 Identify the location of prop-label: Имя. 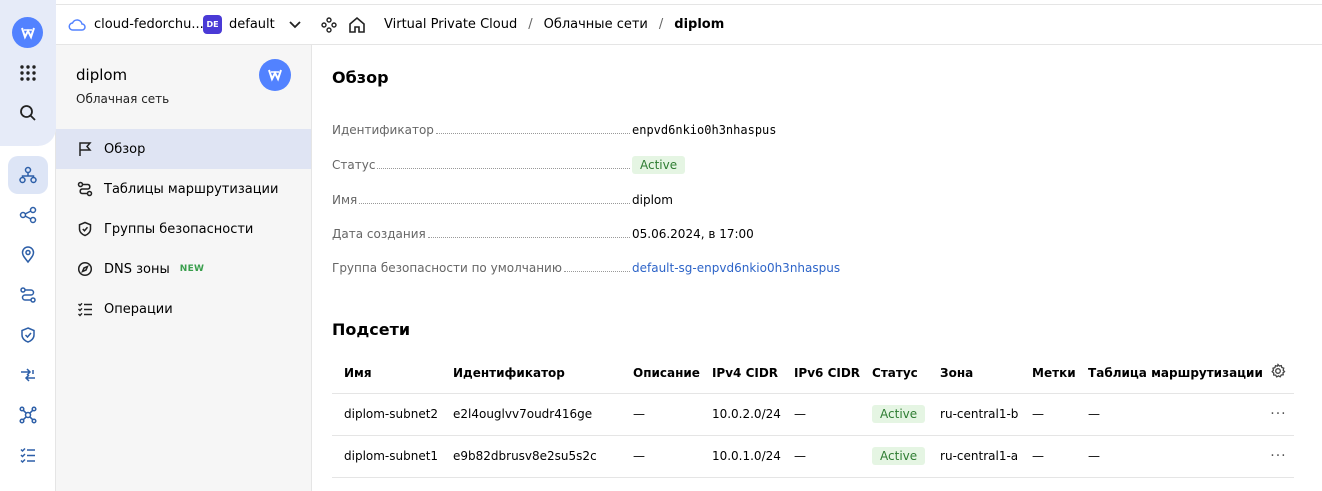
(345, 200).